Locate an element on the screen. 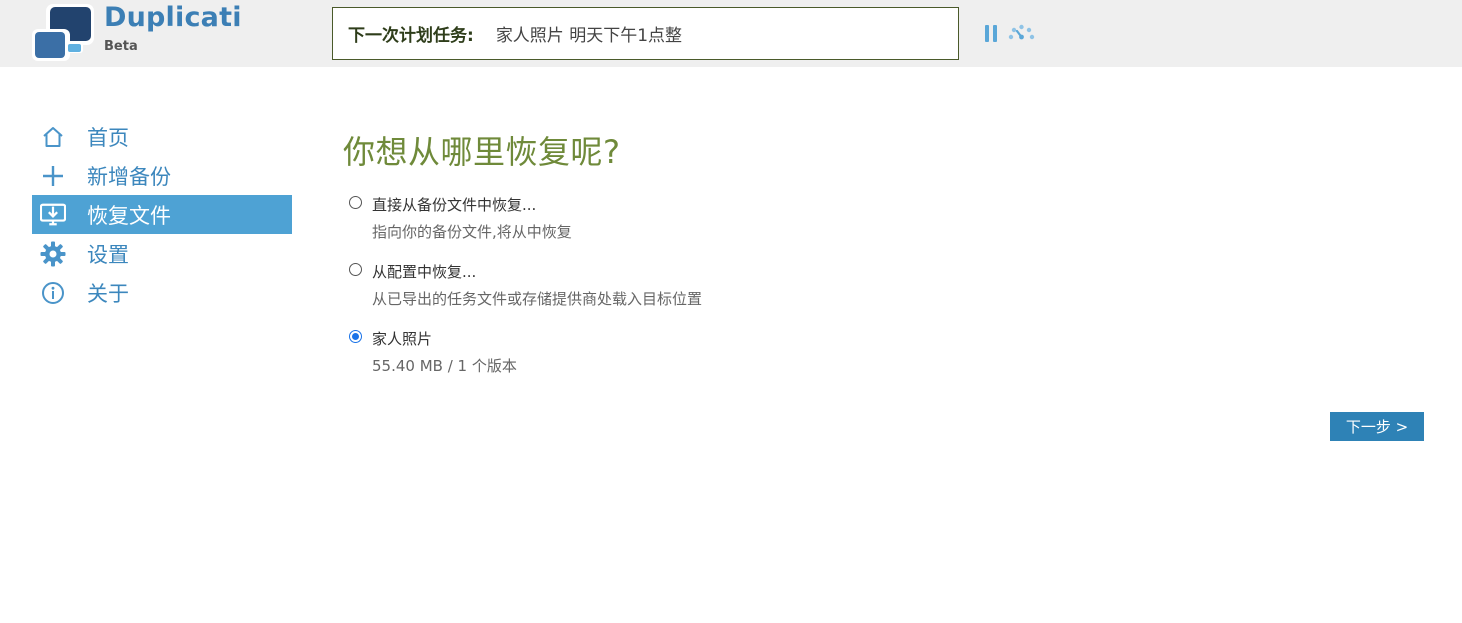 This screenshot has height=623, width=1462. sidebar-item-about: 关于 is located at coordinates (162, 292).